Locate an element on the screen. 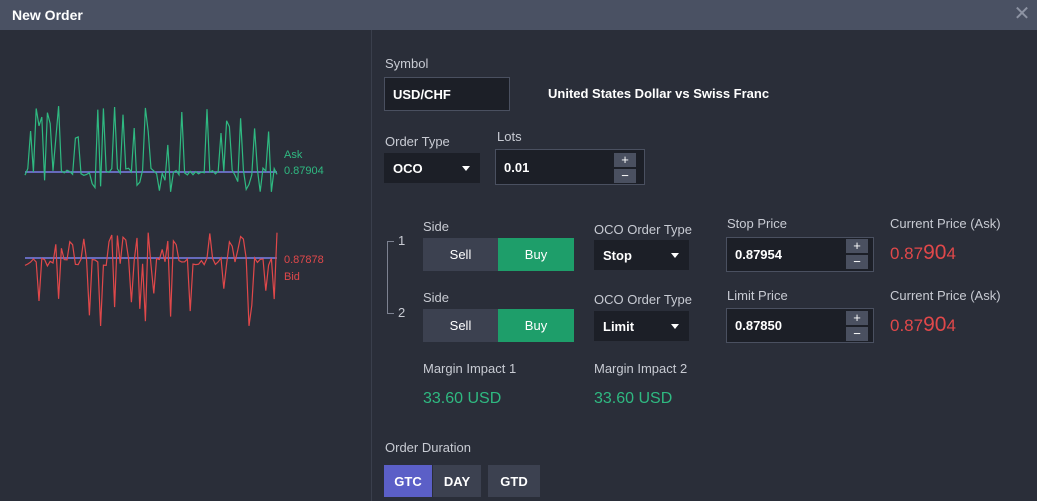  ask-label: Ask is located at coordinates (293, 155).